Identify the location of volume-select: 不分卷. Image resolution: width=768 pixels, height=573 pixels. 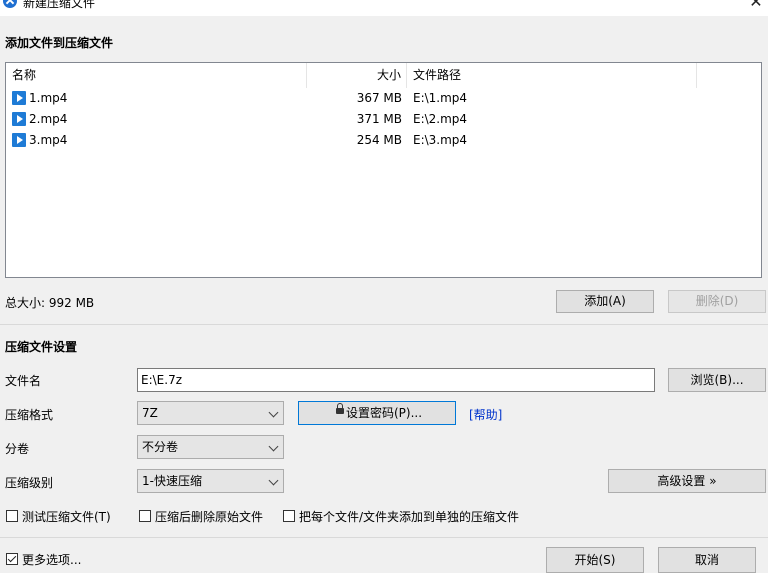
(210, 447).